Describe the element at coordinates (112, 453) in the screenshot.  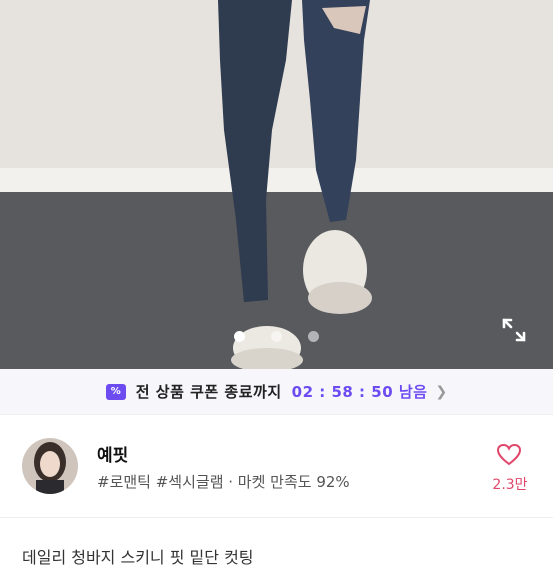
I see `shop-name: 예핏` at that location.